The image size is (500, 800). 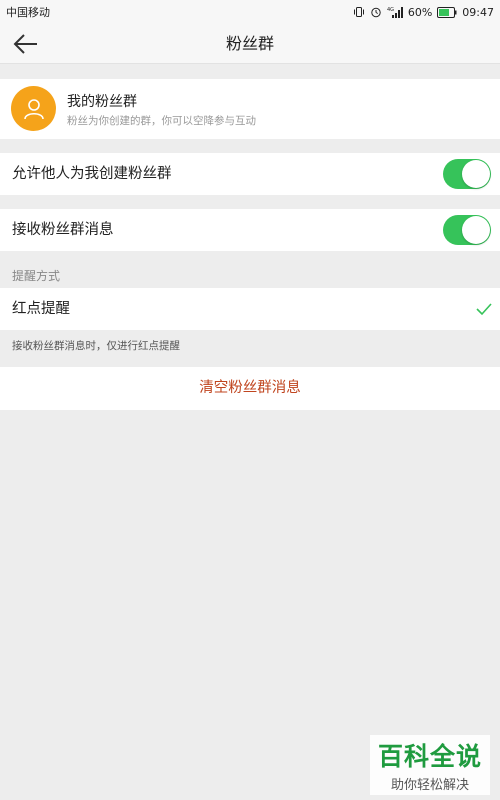 What do you see at coordinates (92, 174) in the screenshot?
I see `allow-create-label: 允许他人为我创建粉丝群` at bounding box center [92, 174].